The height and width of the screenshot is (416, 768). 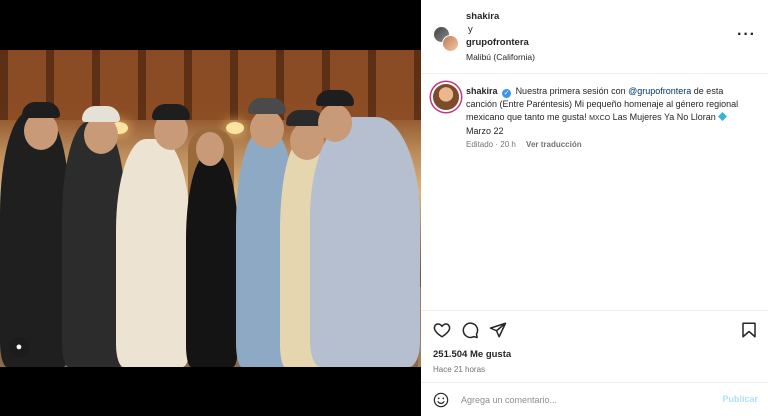 What do you see at coordinates (740, 399) in the screenshot?
I see `publish-button: Publicar` at bounding box center [740, 399].